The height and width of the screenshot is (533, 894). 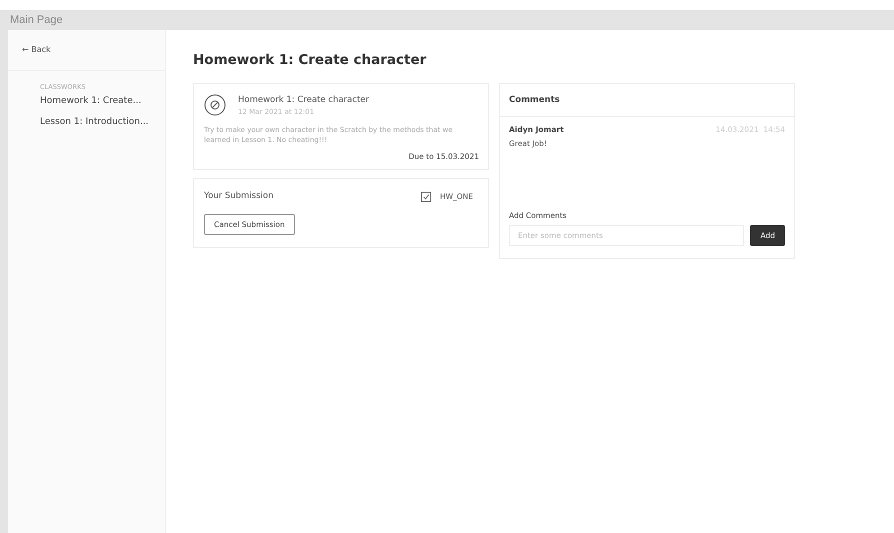 What do you see at coordinates (86, 50) in the screenshot?
I see `back-link: ← Back` at bounding box center [86, 50].